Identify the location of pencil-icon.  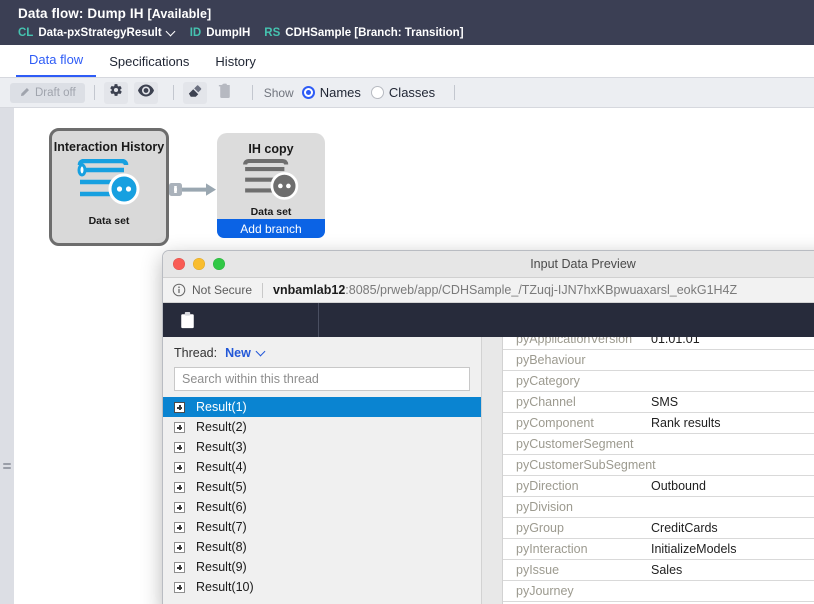
(24, 92).